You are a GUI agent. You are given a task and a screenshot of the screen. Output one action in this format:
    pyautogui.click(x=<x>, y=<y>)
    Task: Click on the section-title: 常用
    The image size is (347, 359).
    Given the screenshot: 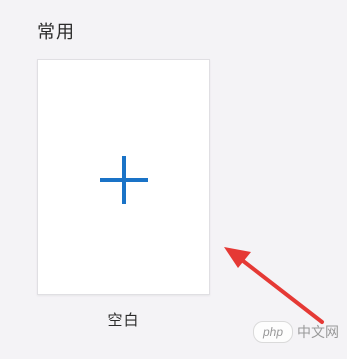 What is the action you would take?
    pyautogui.click(x=56, y=32)
    